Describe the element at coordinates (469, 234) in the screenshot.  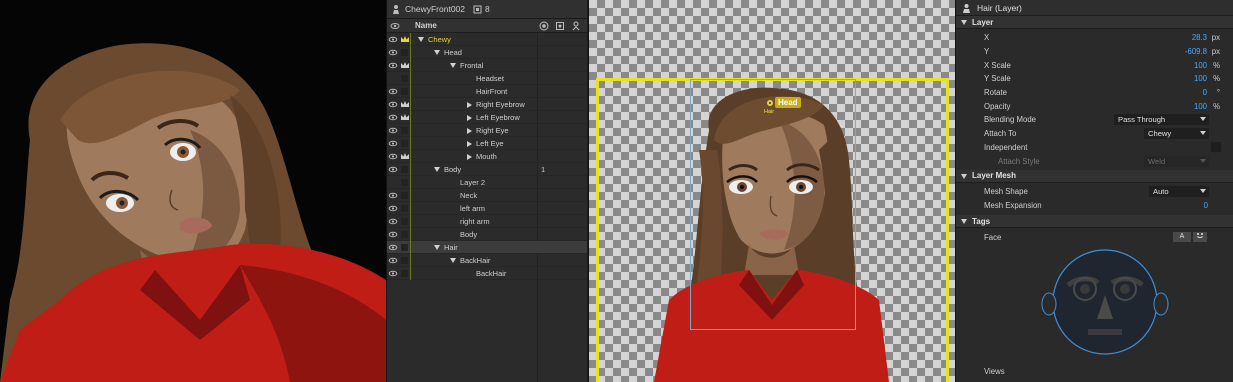
I see `tree-row-label: Body` at that location.